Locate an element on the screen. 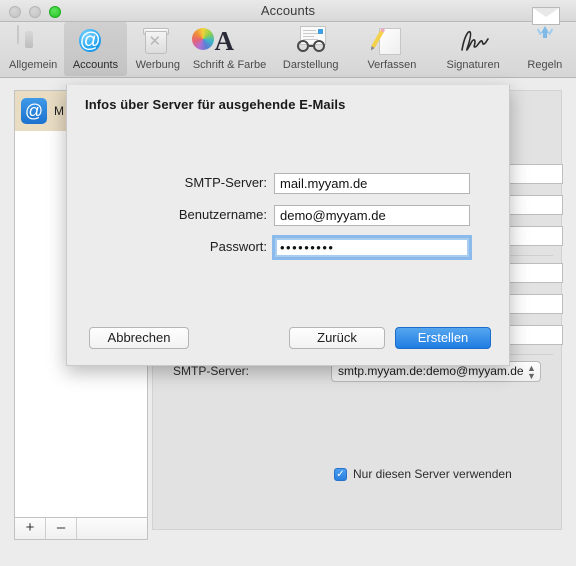 Image resolution: width=576 pixels, height=566 pixels. toolbar-label-allgemein: Allgemein is located at coordinates (33, 65).